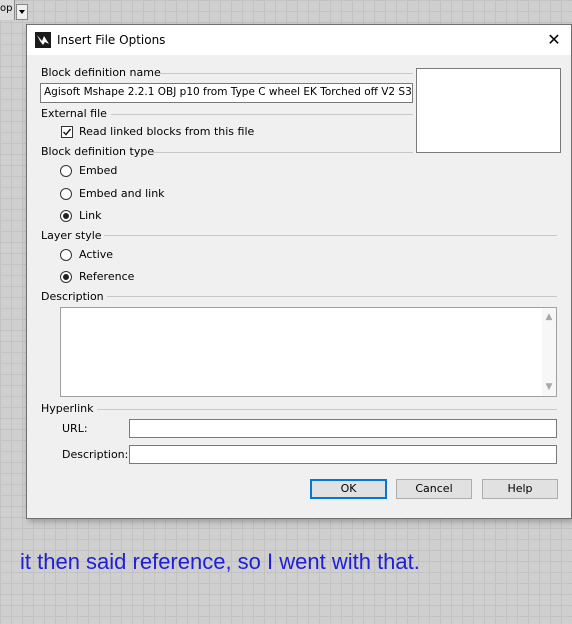 The width and height of the screenshot is (572, 624). What do you see at coordinates (66, 277) in the screenshot?
I see `reference-radio` at bounding box center [66, 277].